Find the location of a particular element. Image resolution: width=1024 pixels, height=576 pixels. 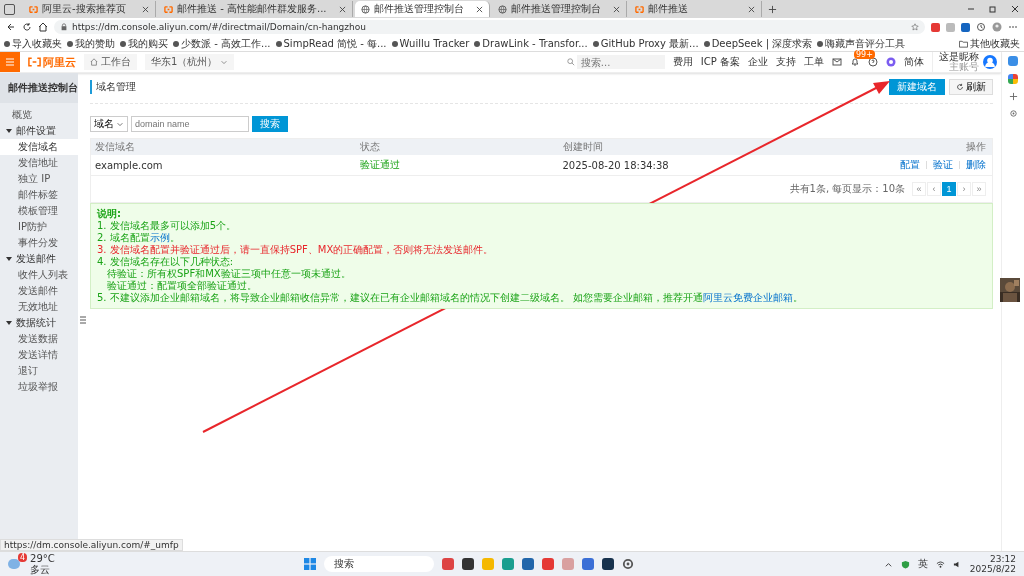

bookmark-link: Wuillu Tracker is located at coordinates (434, 43).